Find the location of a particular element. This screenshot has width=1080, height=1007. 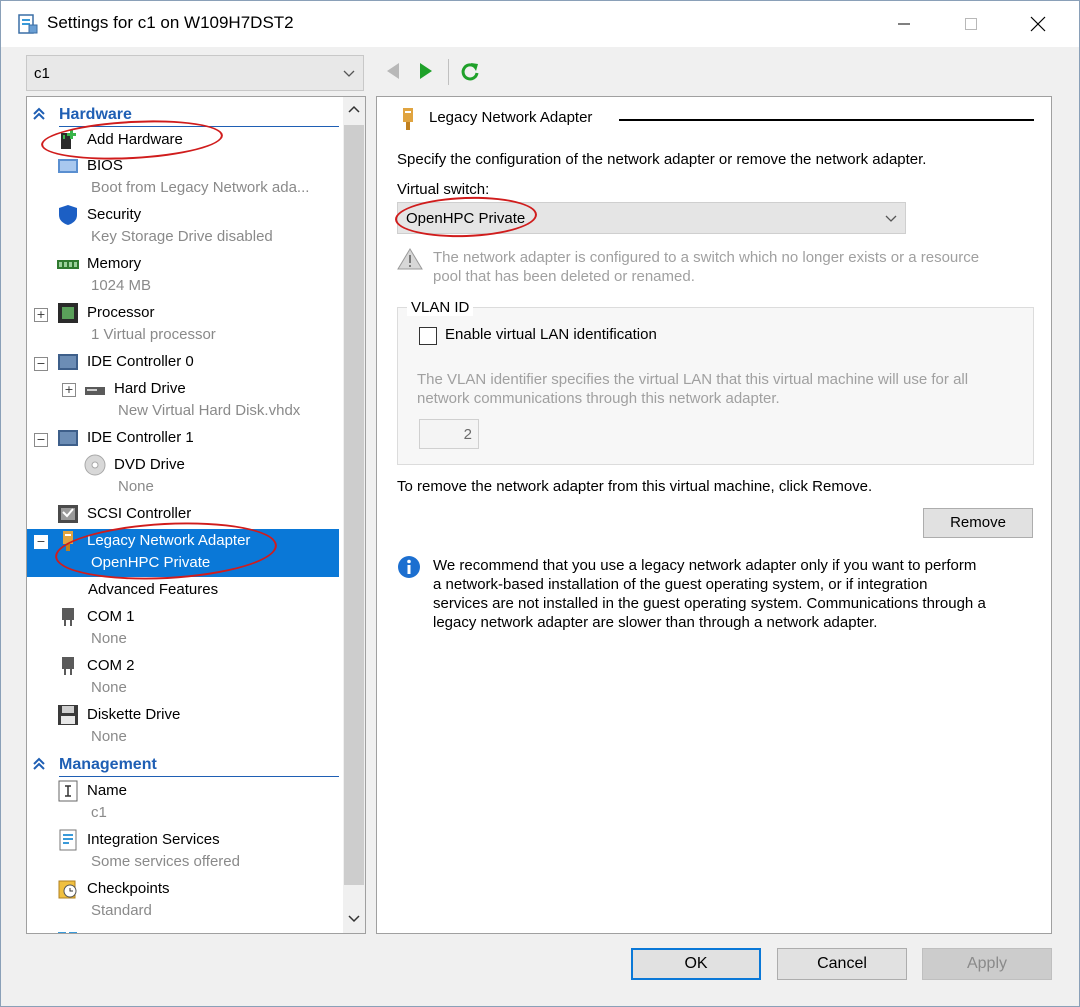

vlan-id-value: 2 is located at coordinates (467, 434).